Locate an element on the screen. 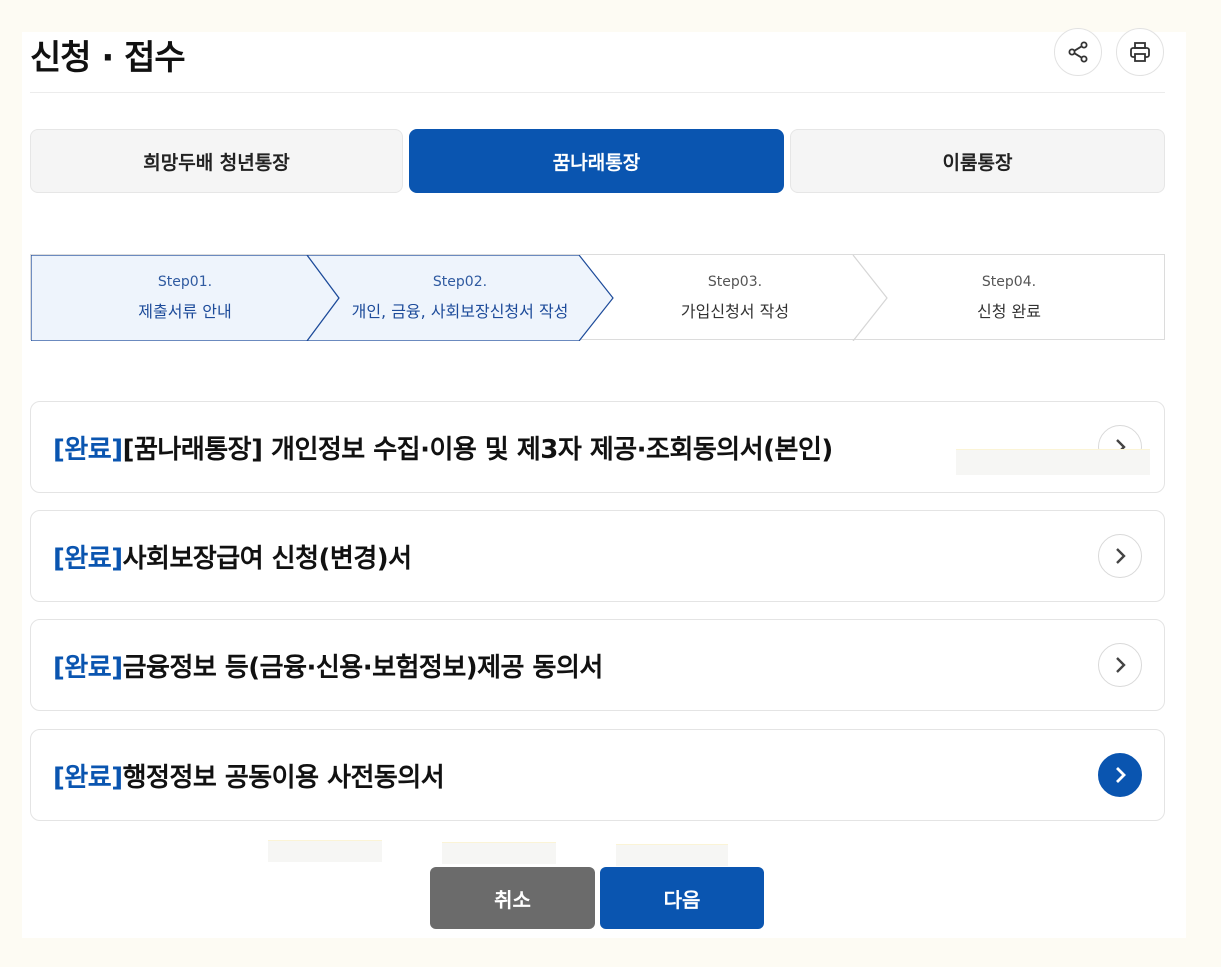  document-row-social-security-application: [완료]사회보장급여 신청(변경)서 is located at coordinates (597, 556).